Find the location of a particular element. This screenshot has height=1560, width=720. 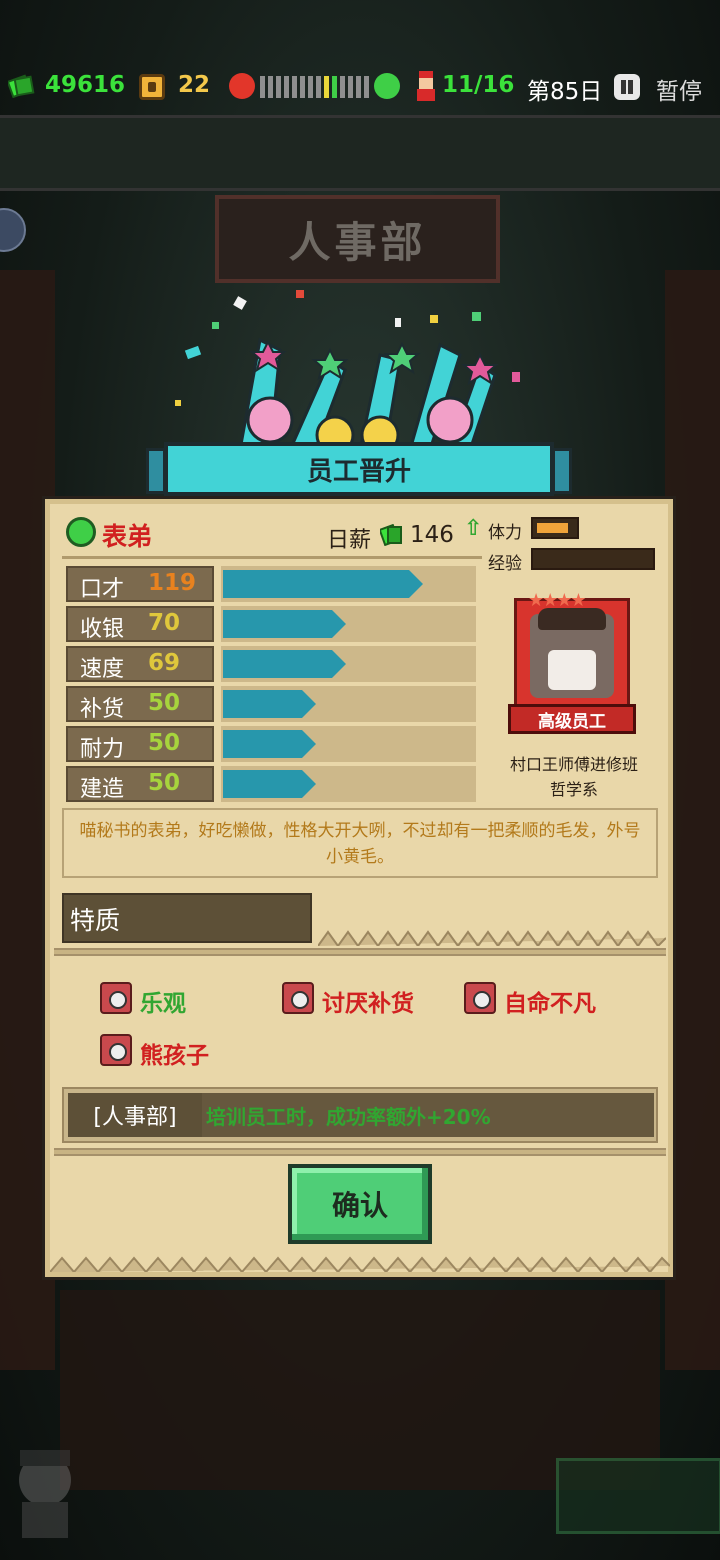

background-character is located at coordinates (45, 1494).